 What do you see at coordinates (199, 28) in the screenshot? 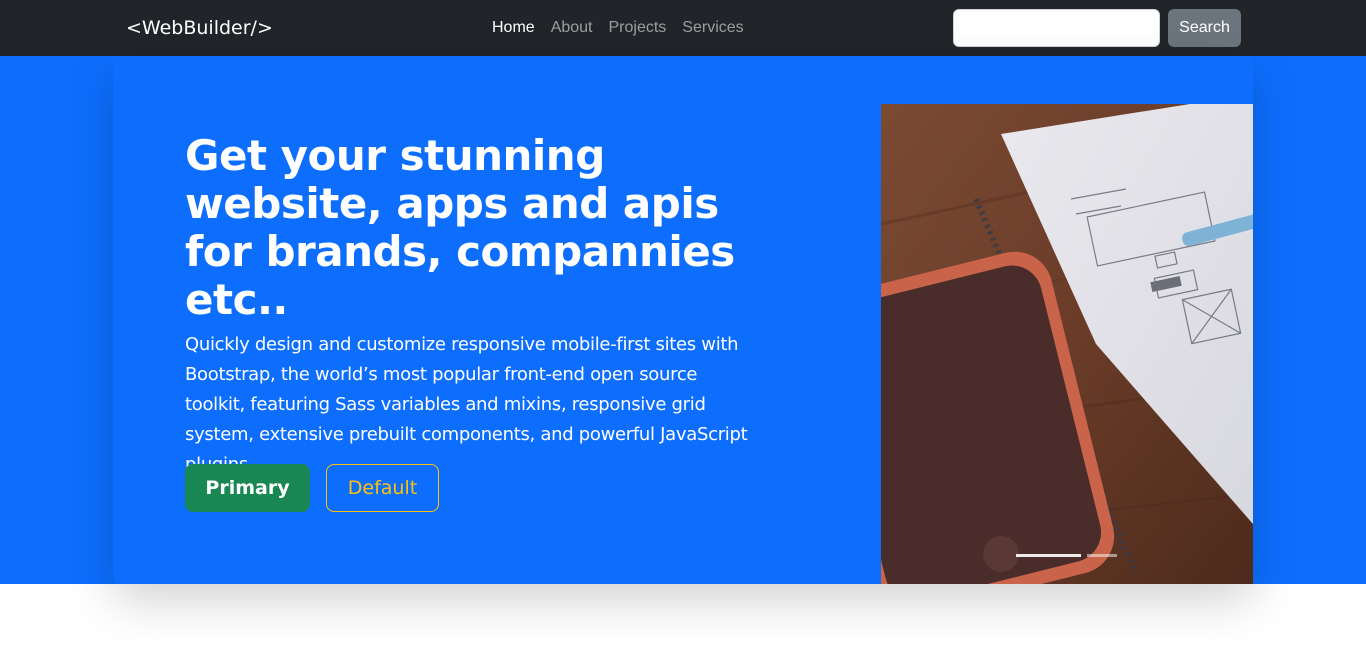
I see `brand-logo: <WebBuilder/>` at bounding box center [199, 28].